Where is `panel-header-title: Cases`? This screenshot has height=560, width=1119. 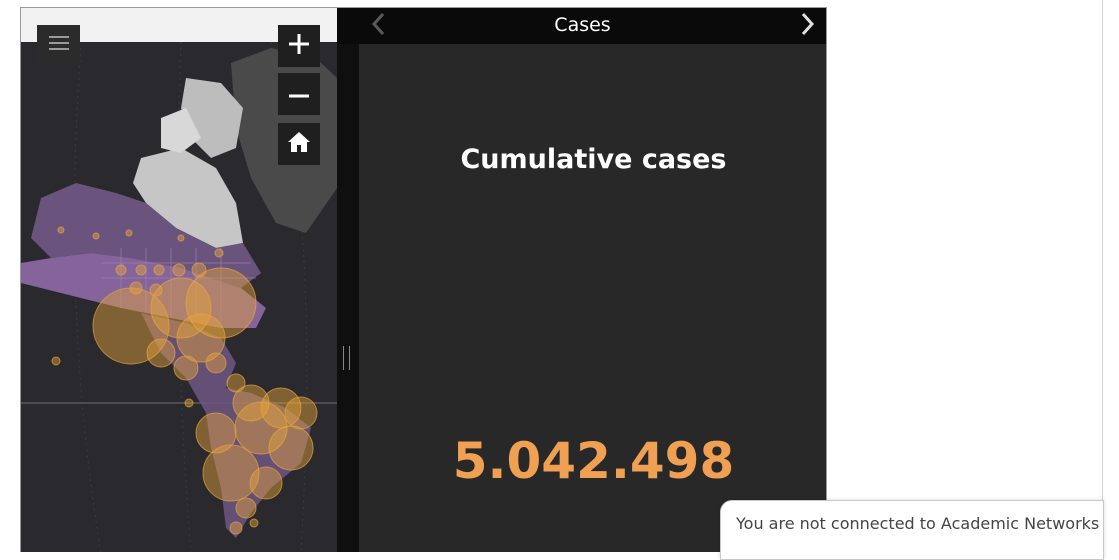 panel-header-title: Cases is located at coordinates (582, 25).